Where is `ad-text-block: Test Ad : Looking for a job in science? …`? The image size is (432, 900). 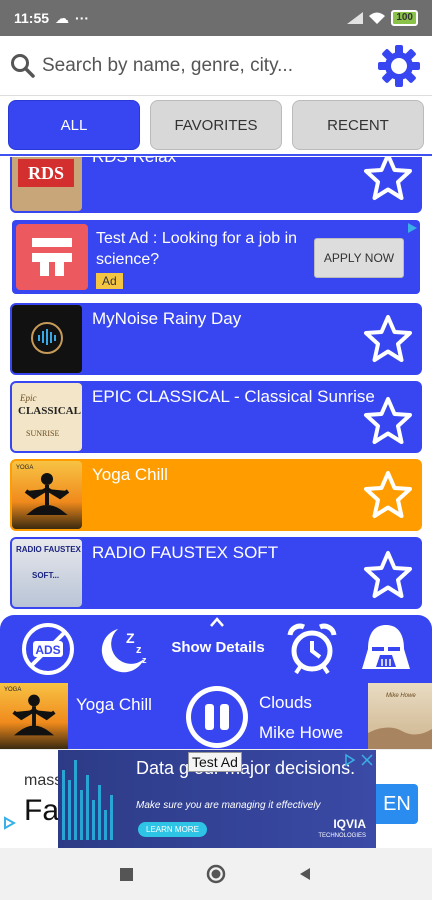
ad-text-block: Test Ad : Looking for a job in science? … is located at coordinates (206, 259).